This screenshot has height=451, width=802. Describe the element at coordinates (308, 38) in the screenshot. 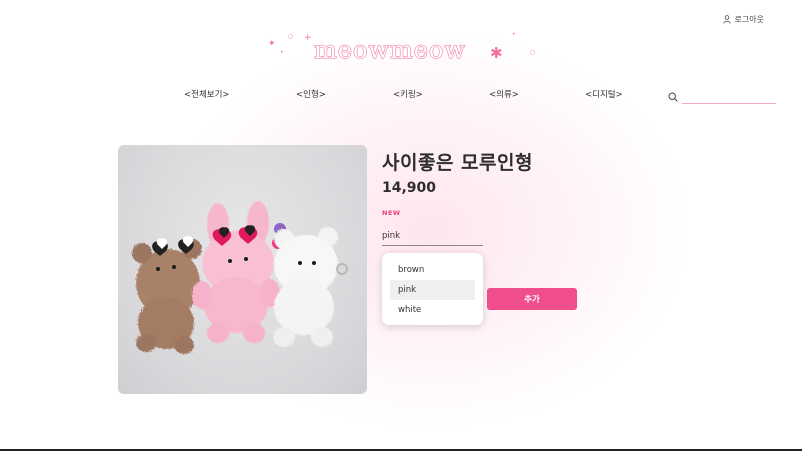

I see `sparkle-icon: +` at that location.